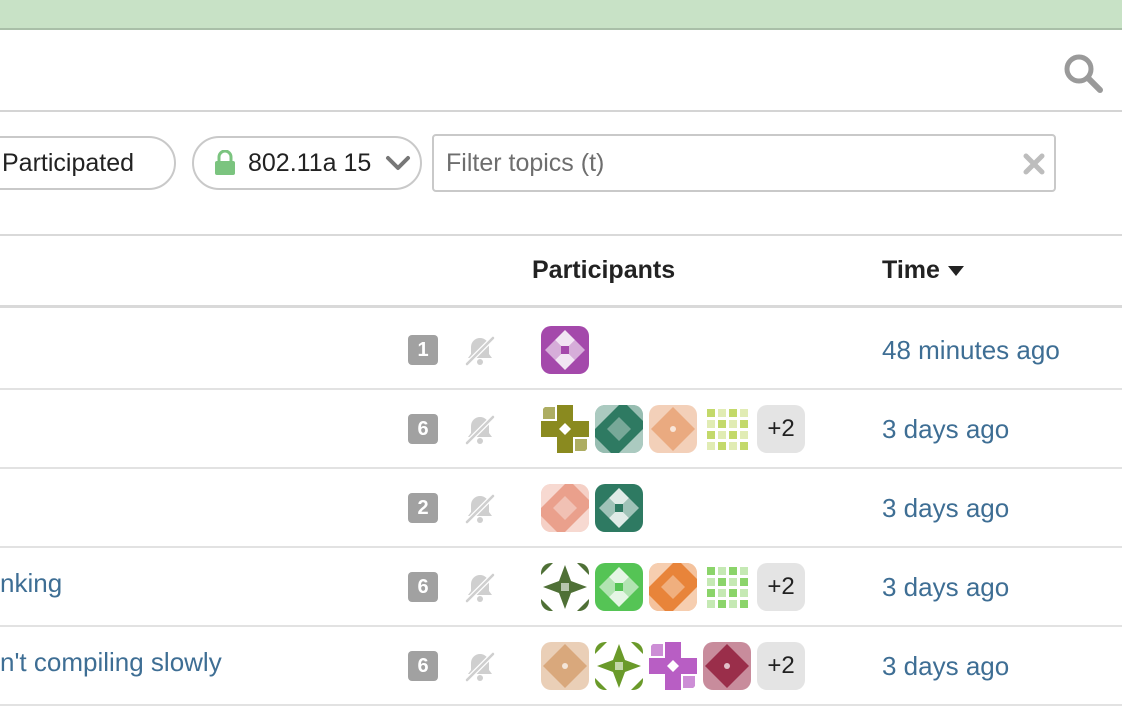 The height and width of the screenshot is (706, 1122). Describe the element at coordinates (225, 162) in the screenshot. I see `lock-icon` at that location.